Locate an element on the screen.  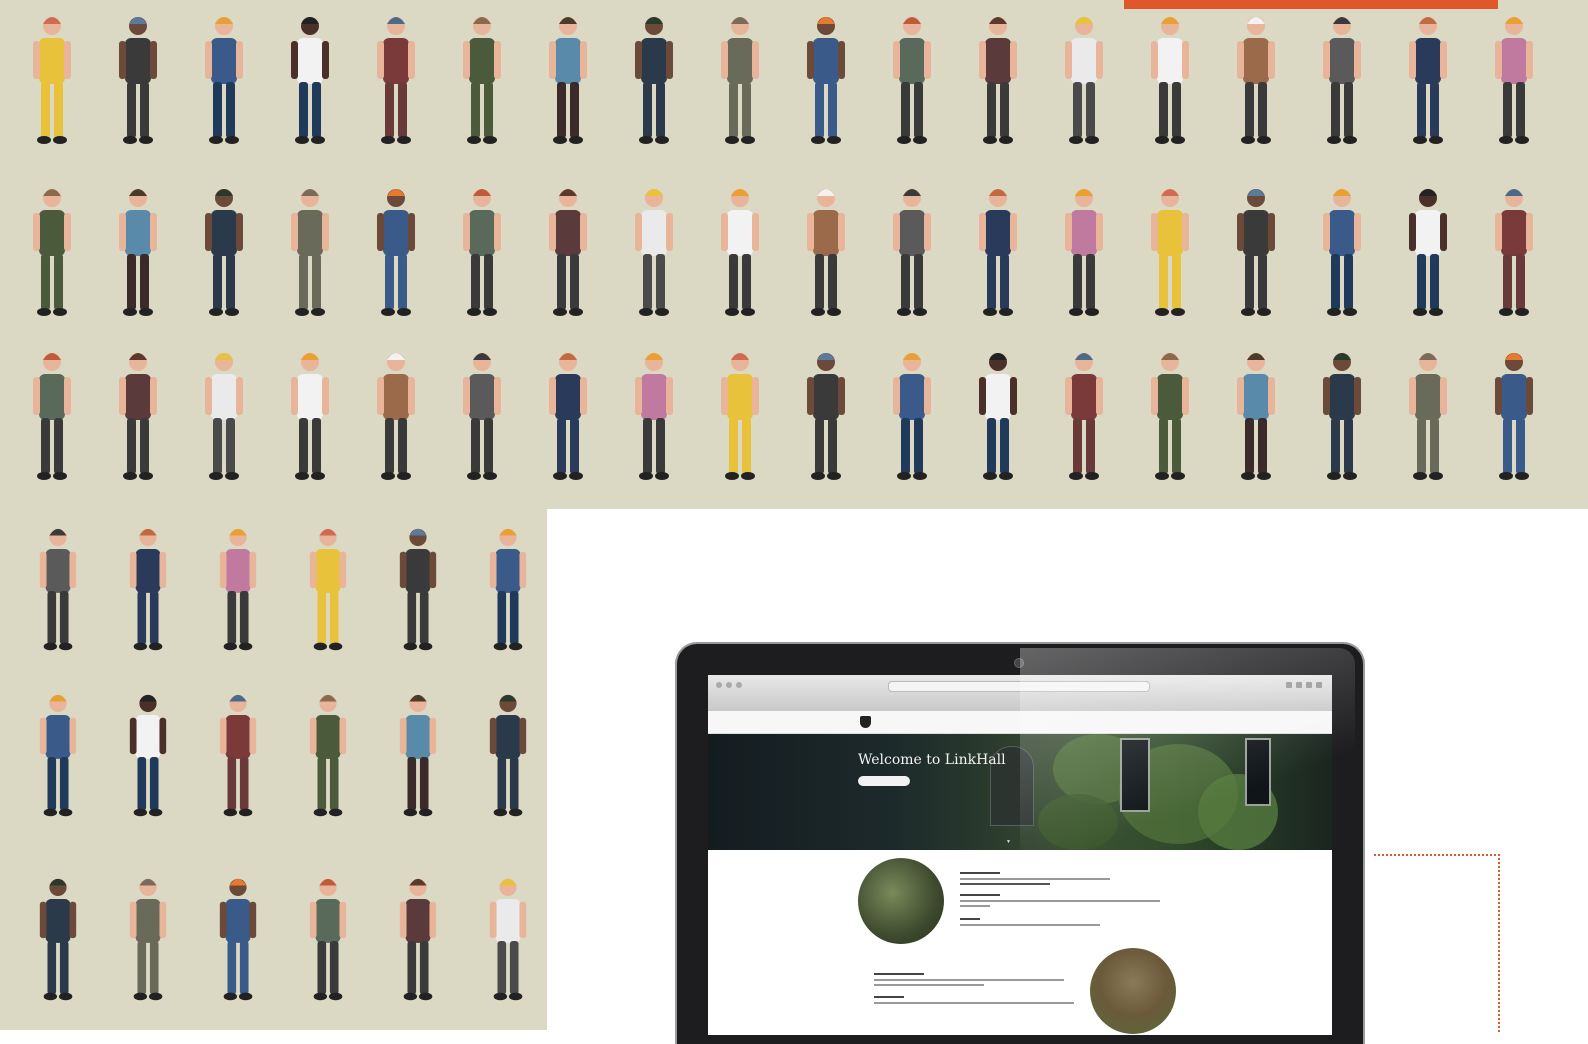
webcam-icon is located at coordinates (1019, 663).